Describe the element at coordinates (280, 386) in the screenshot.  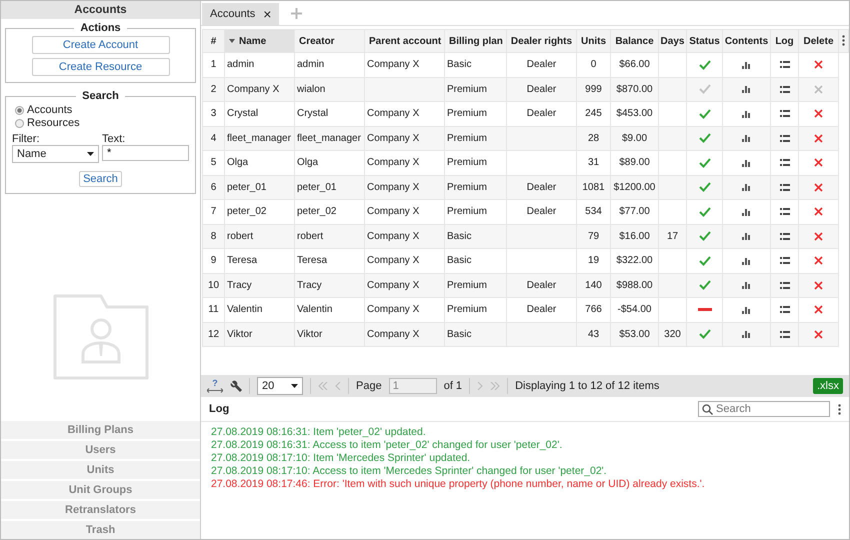
I see `page-size-dropdown: 20` at that location.